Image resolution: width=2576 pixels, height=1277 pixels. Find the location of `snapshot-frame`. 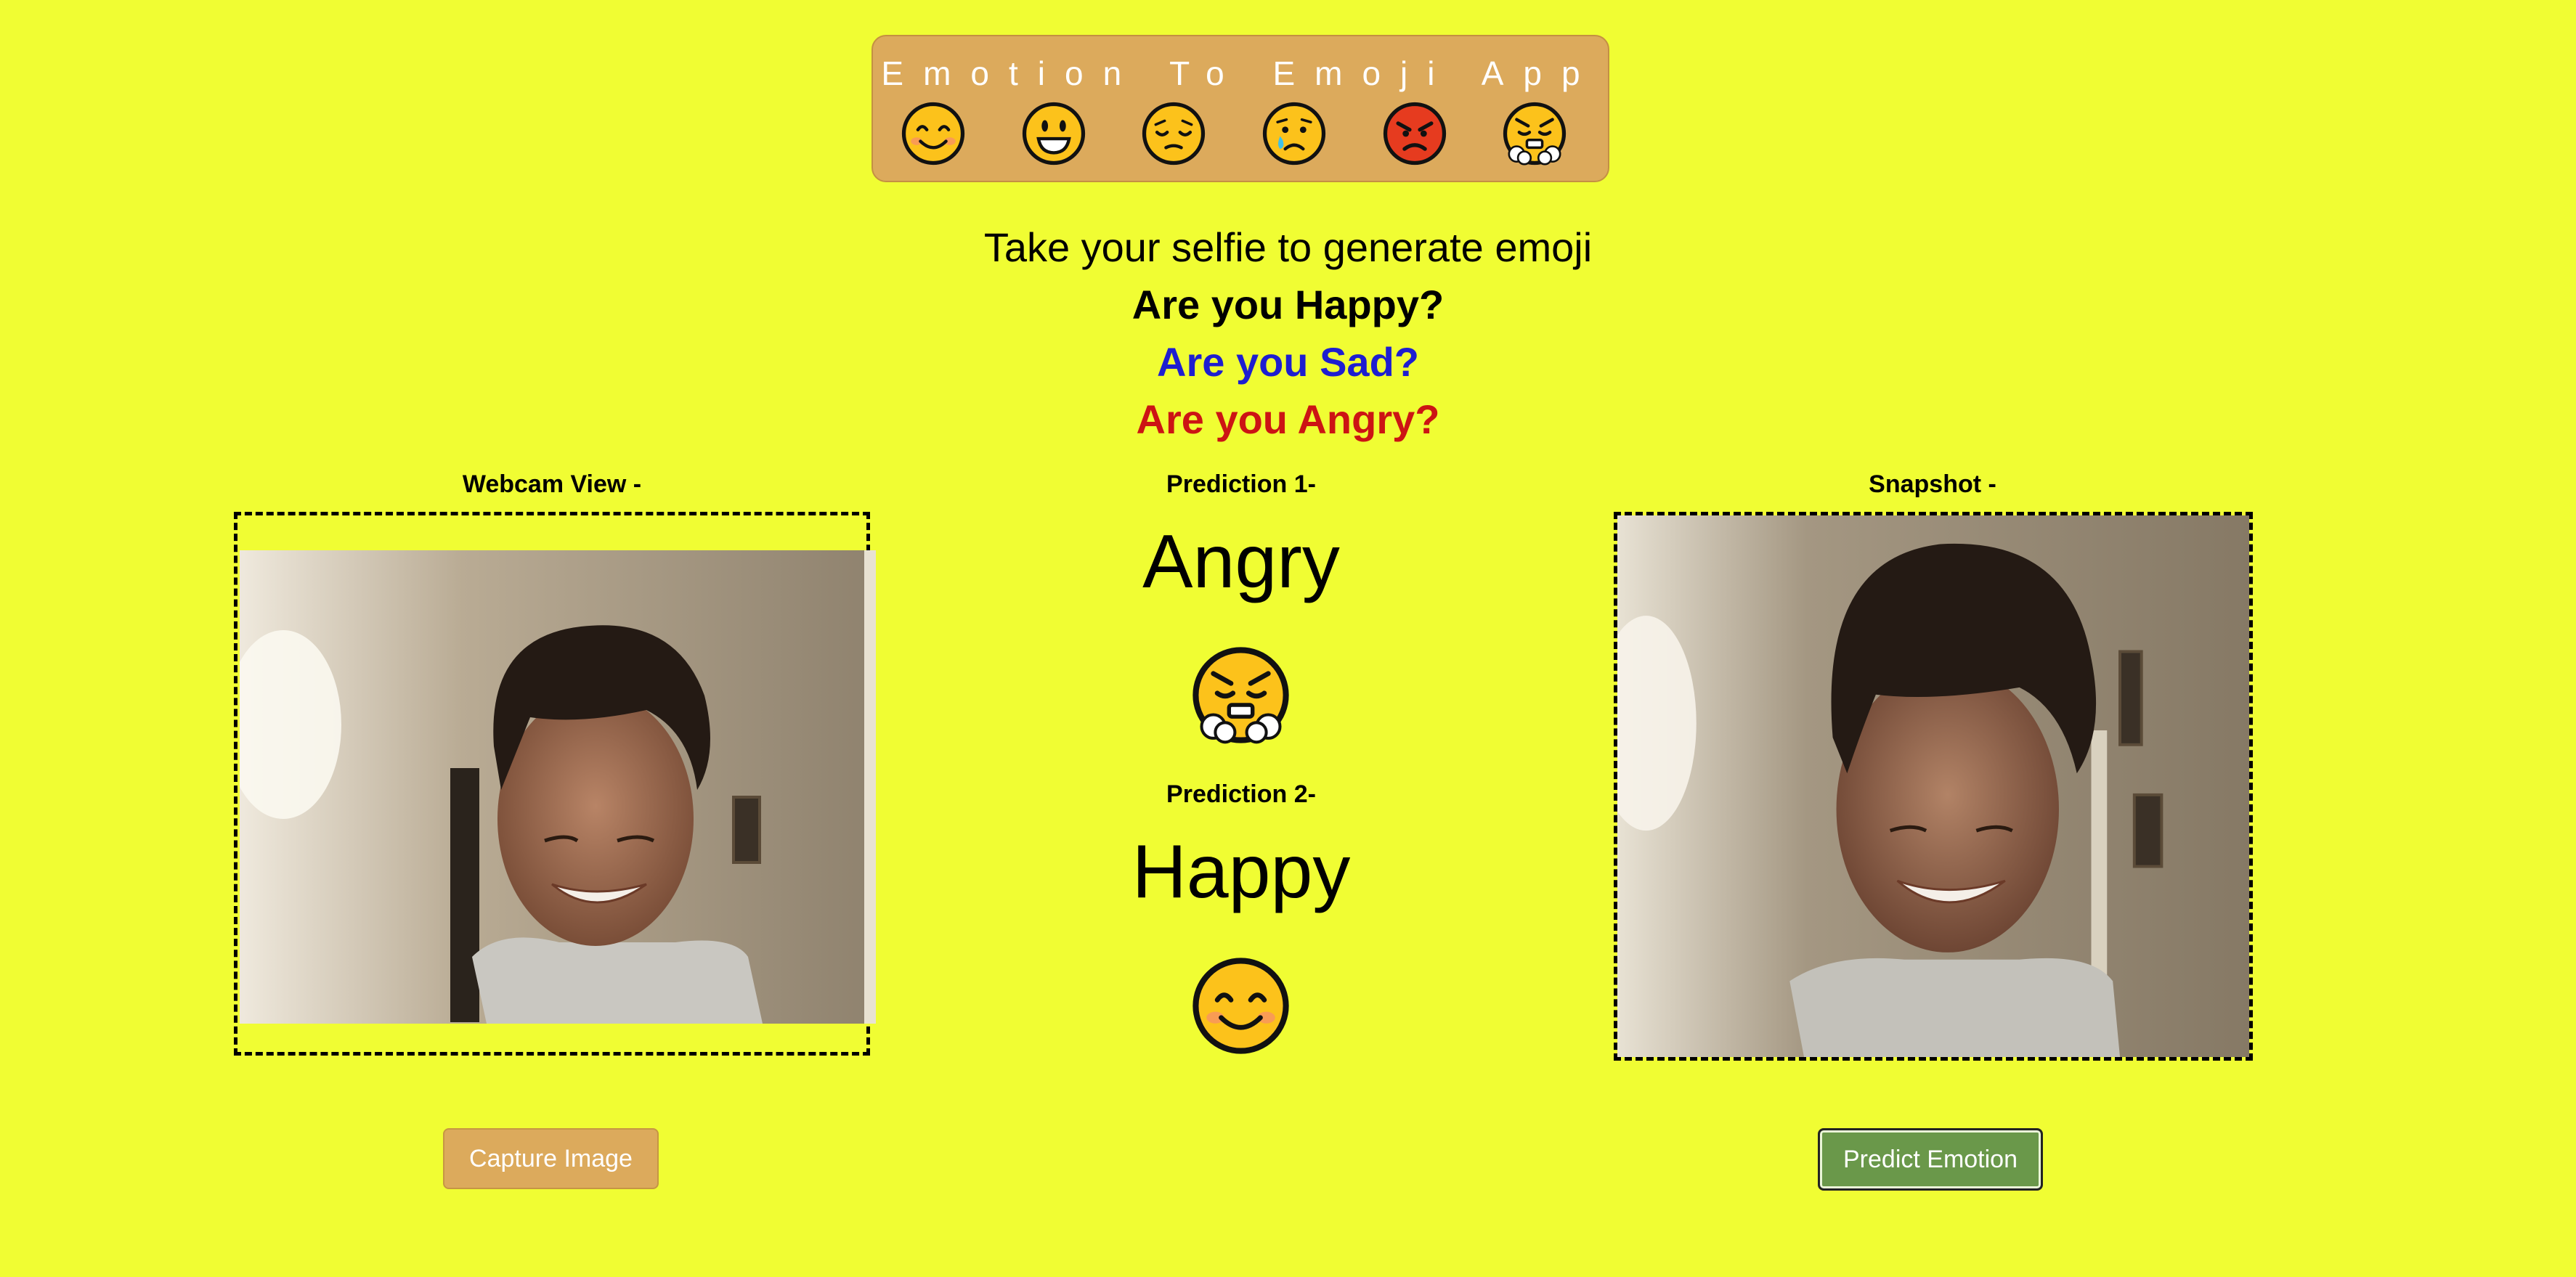

snapshot-frame is located at coordinates (1933, 786).